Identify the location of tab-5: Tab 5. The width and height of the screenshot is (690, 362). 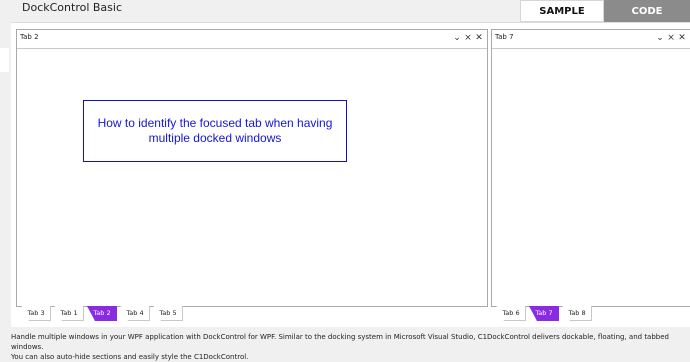
(168, 313).